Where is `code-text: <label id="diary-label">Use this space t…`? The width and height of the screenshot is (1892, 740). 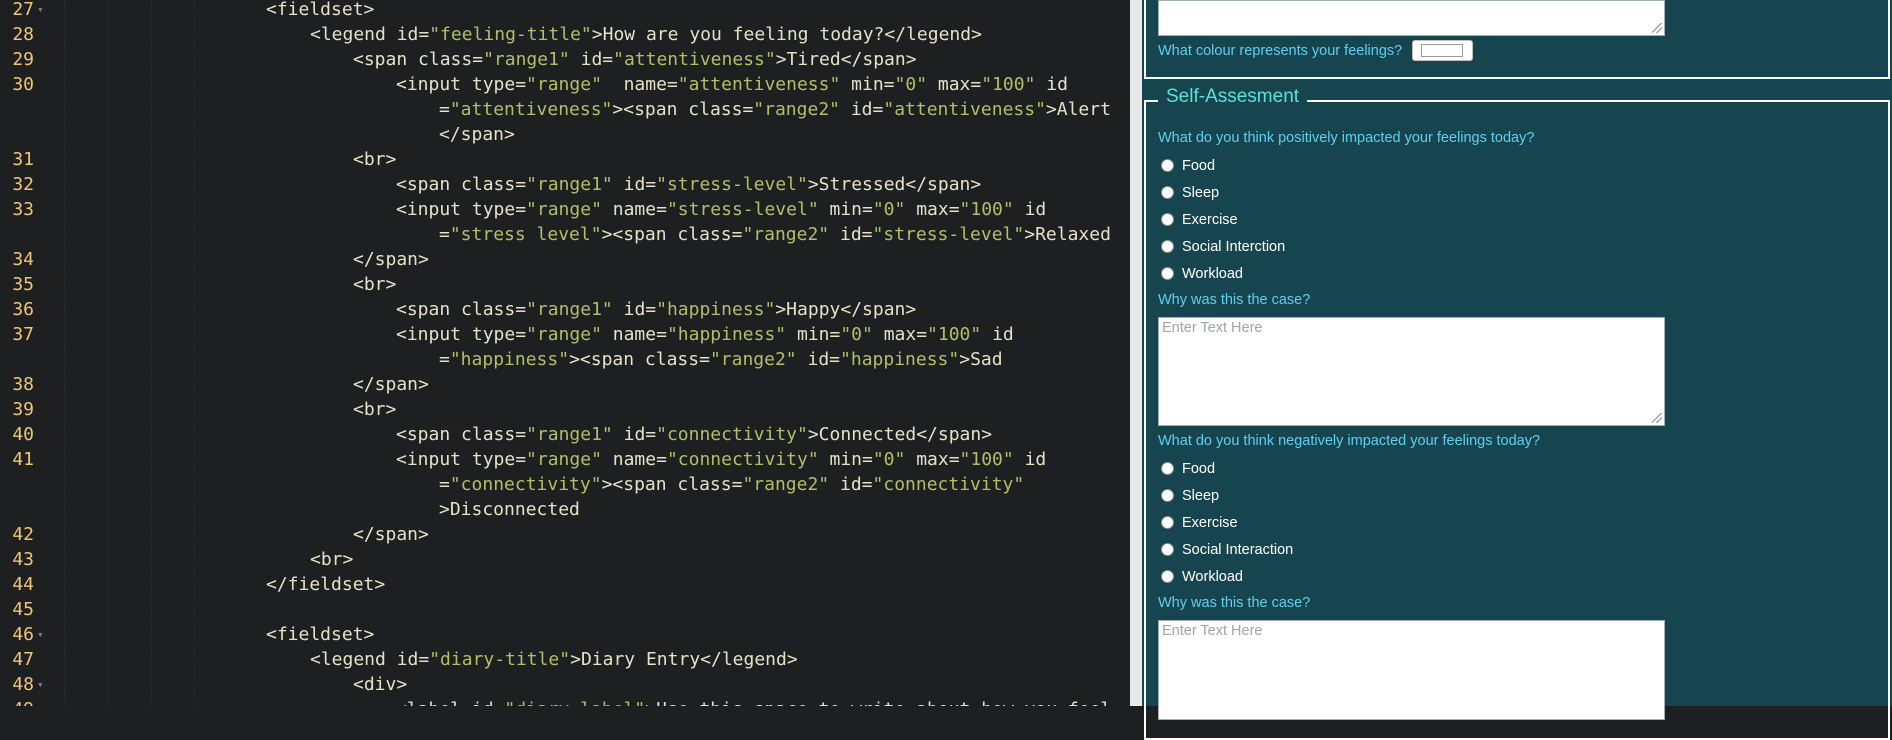 code-text: <label id="diary-label">Use this space t… is located at coordinates (753, 701).